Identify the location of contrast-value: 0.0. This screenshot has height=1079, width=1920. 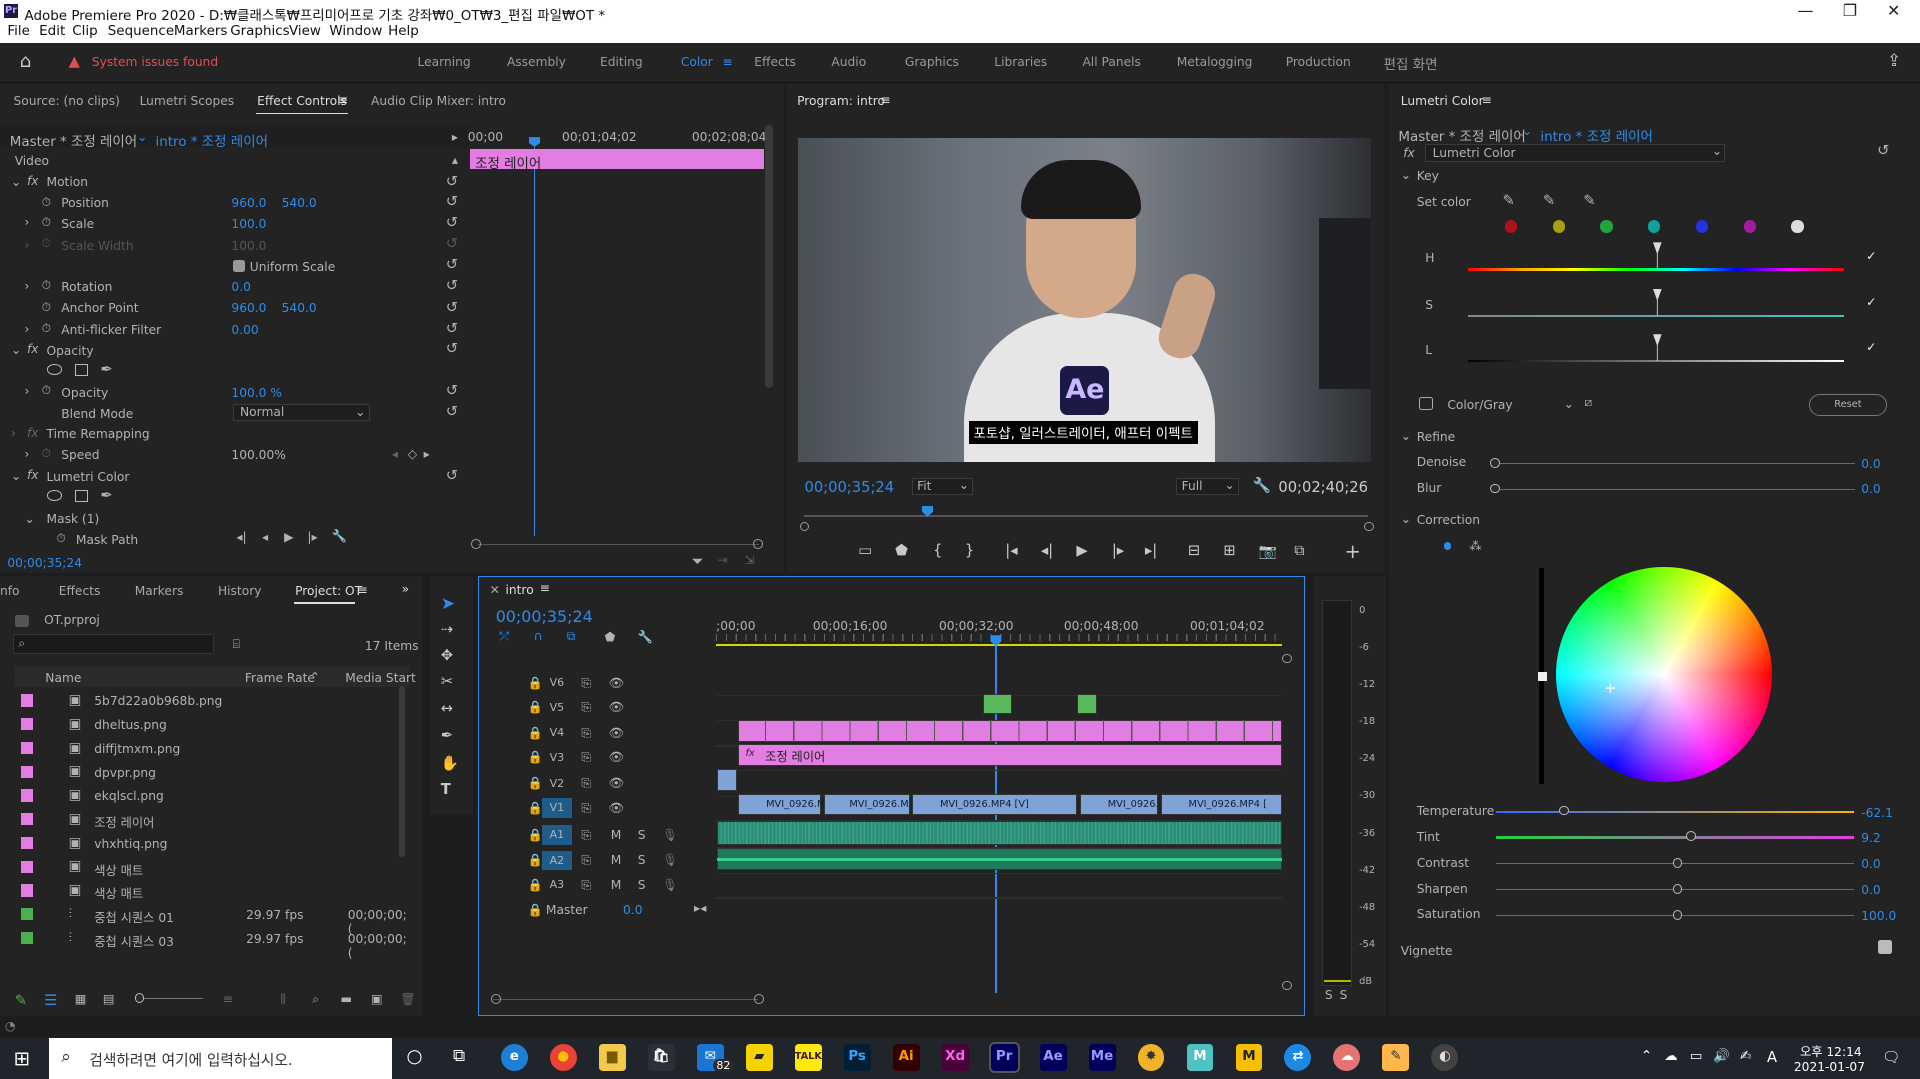
(1870, 864).